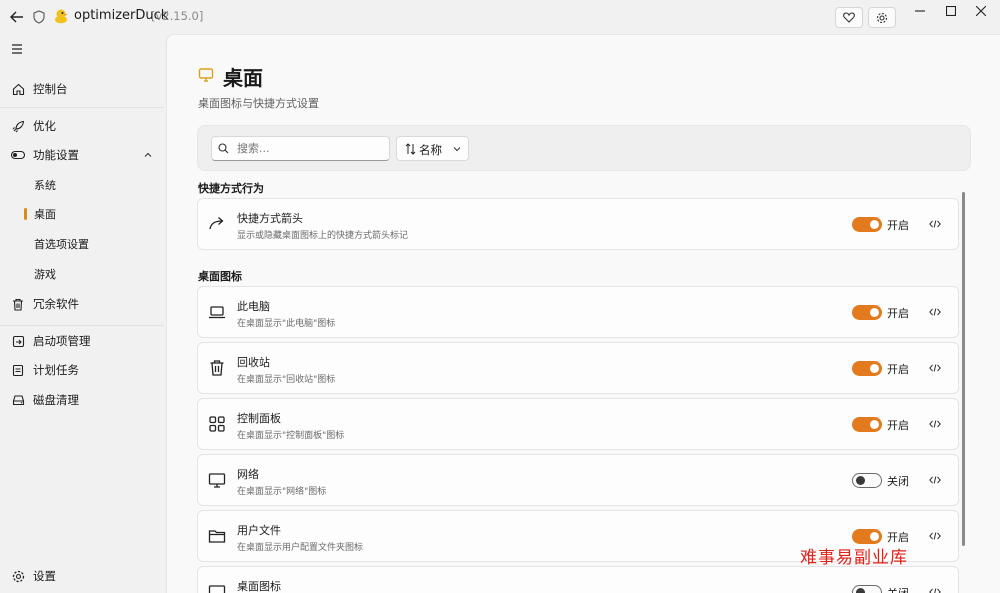 This screenshot has width=1000, height=593. I want to click on hamburger-menu-icon, so click(18, 49).